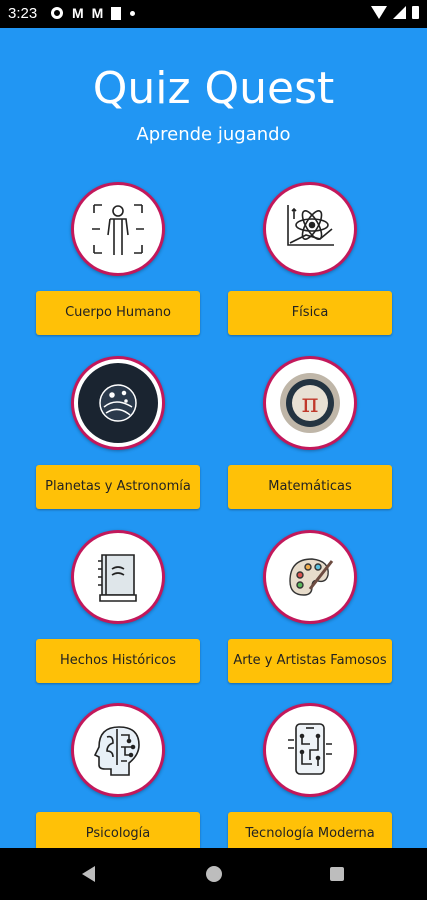 This screenshot has width=427, height=900. Describe the element at coordinates (118, 229) in the screenshot. I see `human-body-icon` at that location.